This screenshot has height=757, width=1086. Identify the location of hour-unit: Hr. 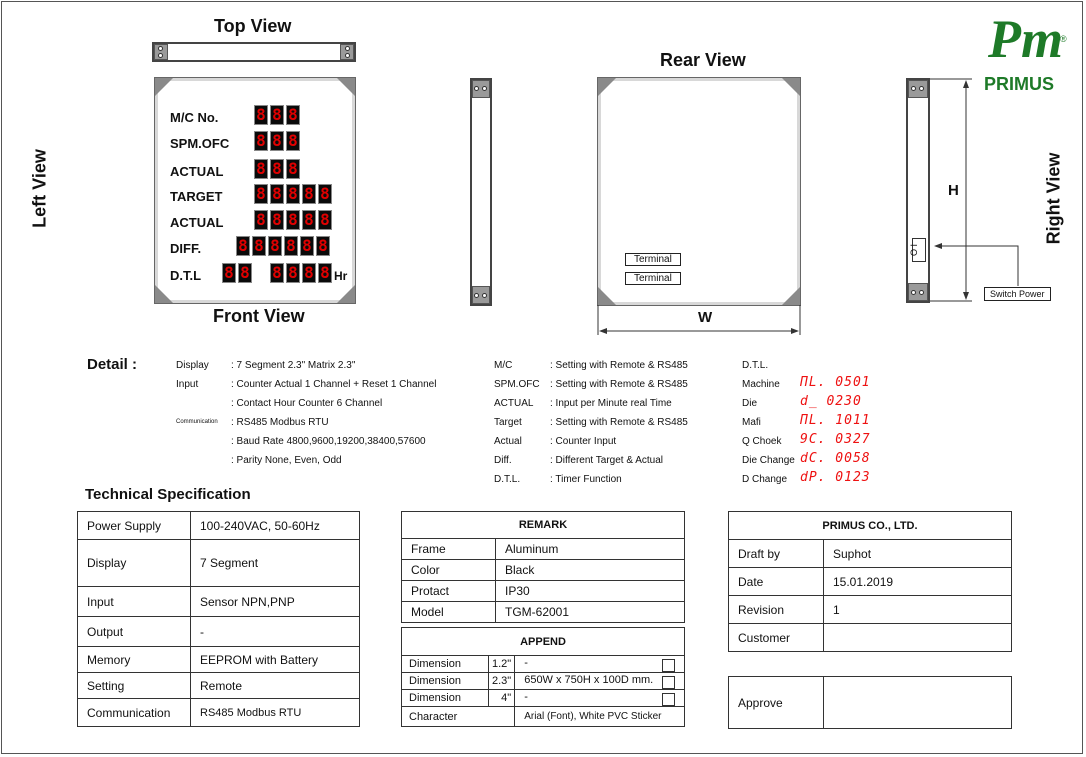
(341, 276).